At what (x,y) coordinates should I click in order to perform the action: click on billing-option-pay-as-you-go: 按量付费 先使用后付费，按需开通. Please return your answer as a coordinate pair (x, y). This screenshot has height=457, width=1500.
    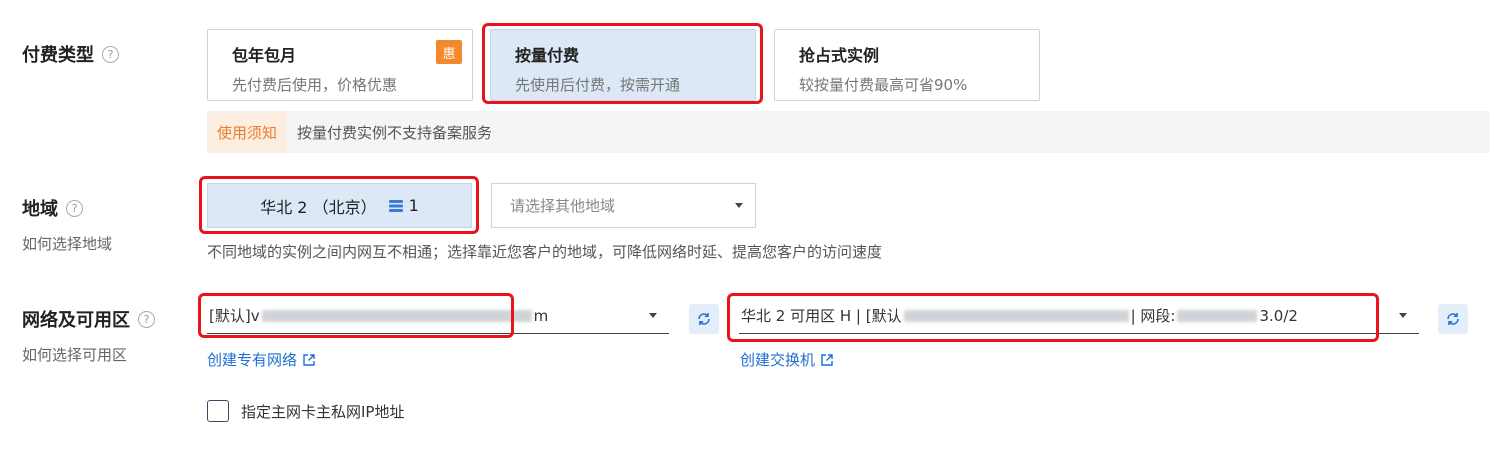
    Looking at the image, I should click on (623, 65).